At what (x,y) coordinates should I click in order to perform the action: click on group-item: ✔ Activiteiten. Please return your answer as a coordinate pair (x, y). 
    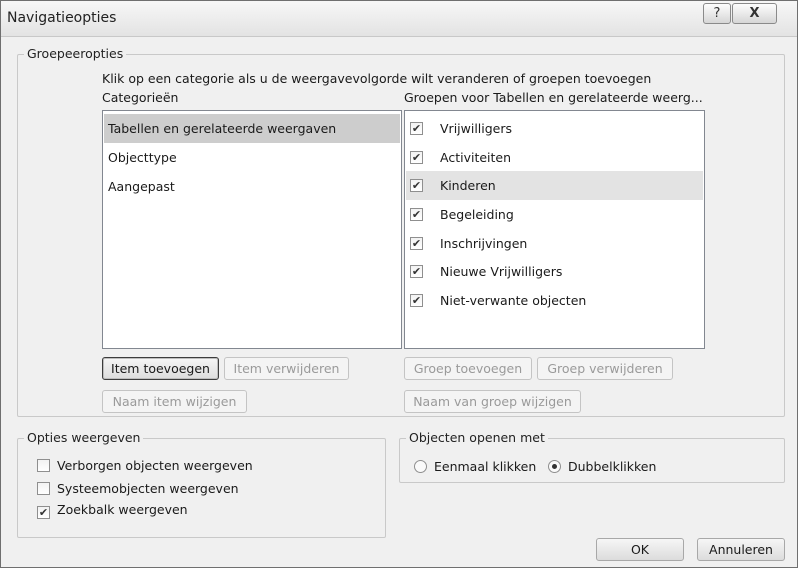
    Looking at the image, I should click on (554, 157).